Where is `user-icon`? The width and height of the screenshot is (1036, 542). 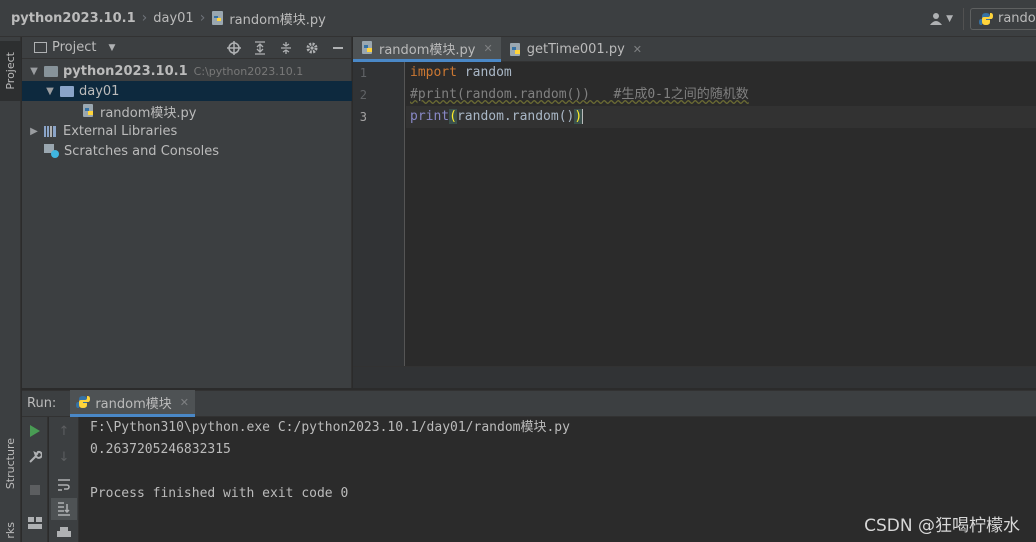 user-icon is located at coordinates (936, 18).